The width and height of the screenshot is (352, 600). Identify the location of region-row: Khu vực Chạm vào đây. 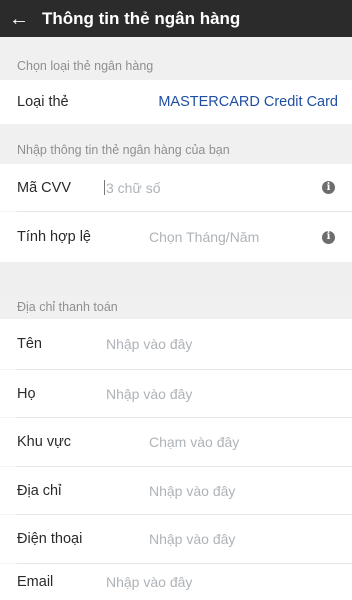
(176, 442).